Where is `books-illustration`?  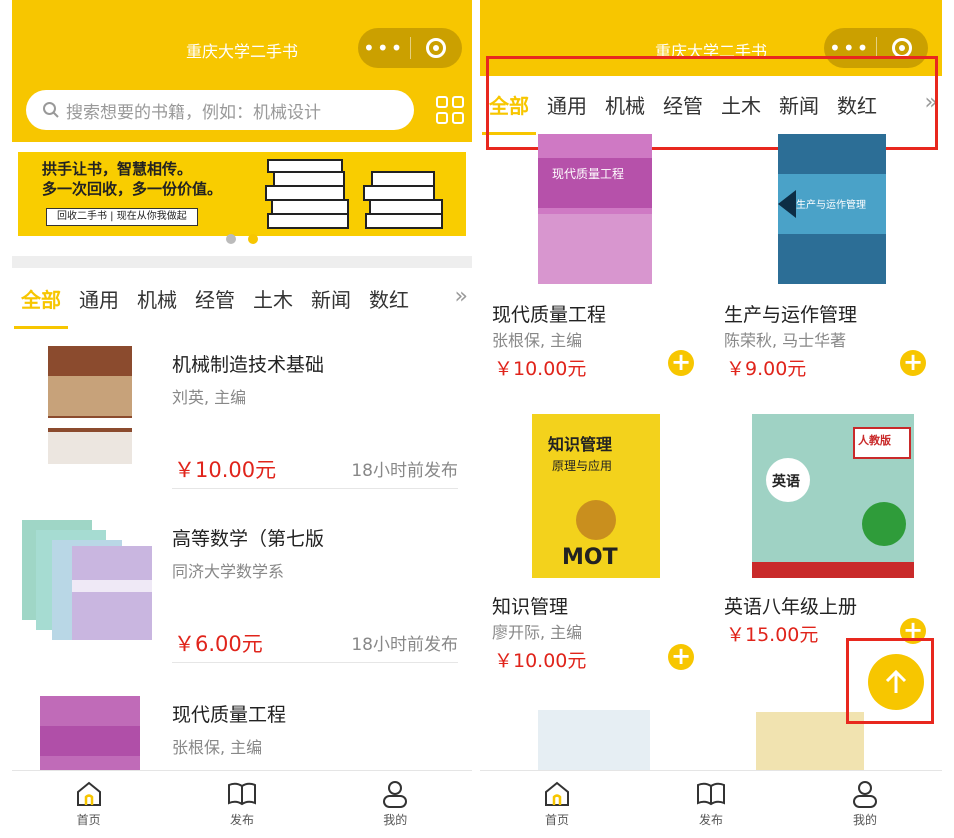
books-illustration is located at coordinates (354, 194).